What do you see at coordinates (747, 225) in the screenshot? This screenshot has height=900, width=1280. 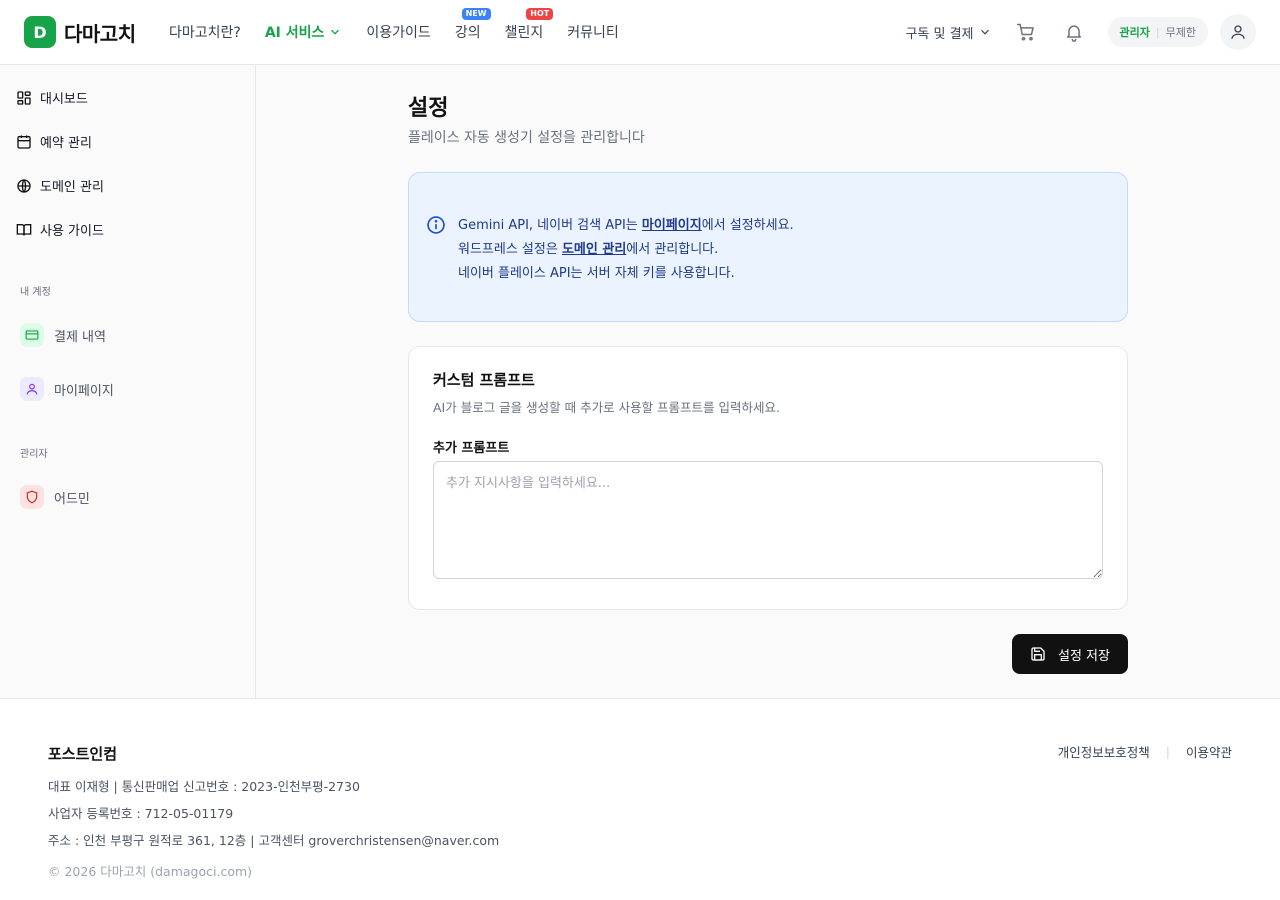 I see `info-line-1-post: 에서 설정하세요.` at bounding box center [747, 225].